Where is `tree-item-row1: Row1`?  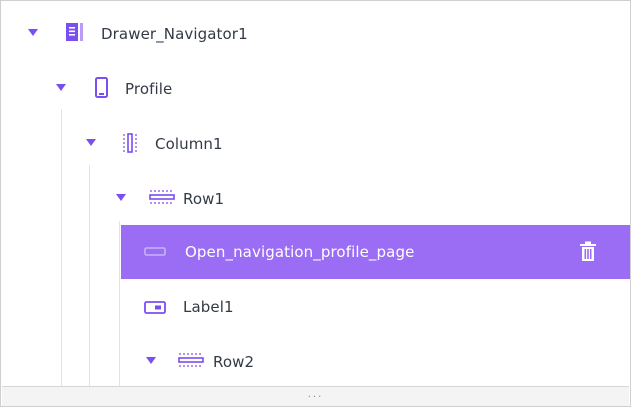
tree-item-row1: Row1 is located at coordinates (315, 199).